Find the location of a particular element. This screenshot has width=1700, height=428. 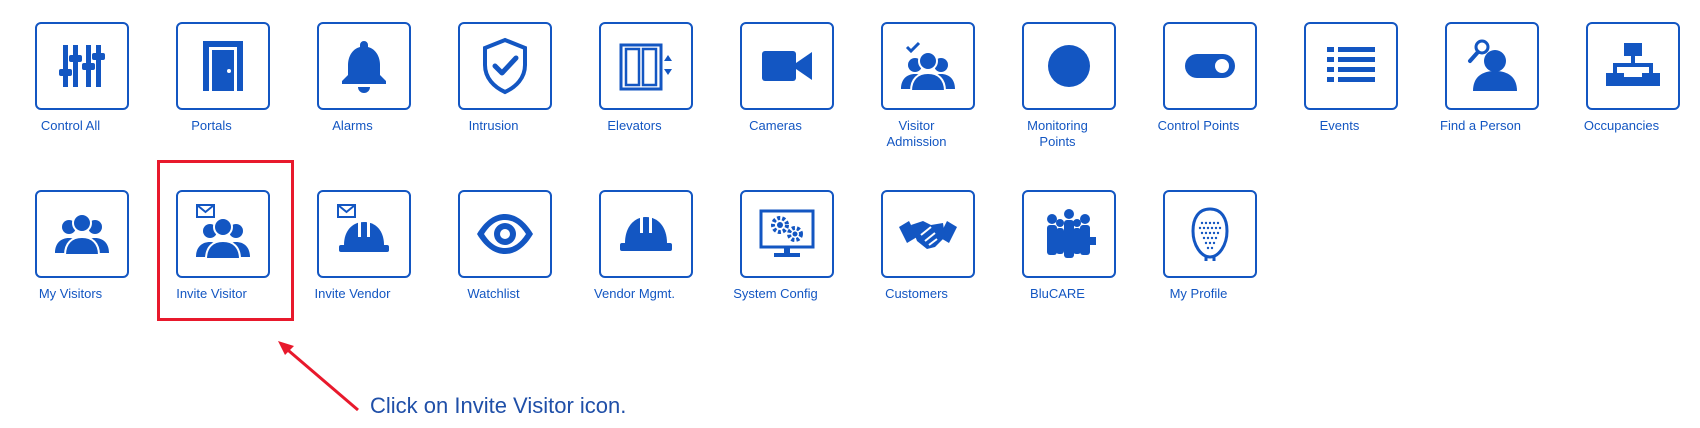

my-profile-button is located at coordinates (1210, 234).